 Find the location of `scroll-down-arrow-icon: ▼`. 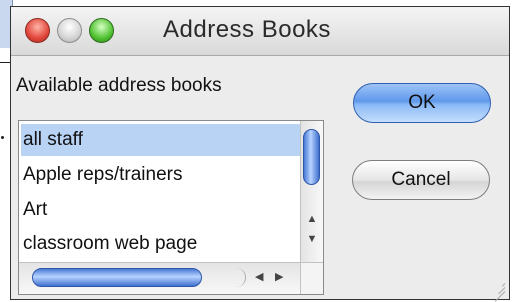

scroll-down-arrow-icon: ▼ is located at coordinates (312, 239).